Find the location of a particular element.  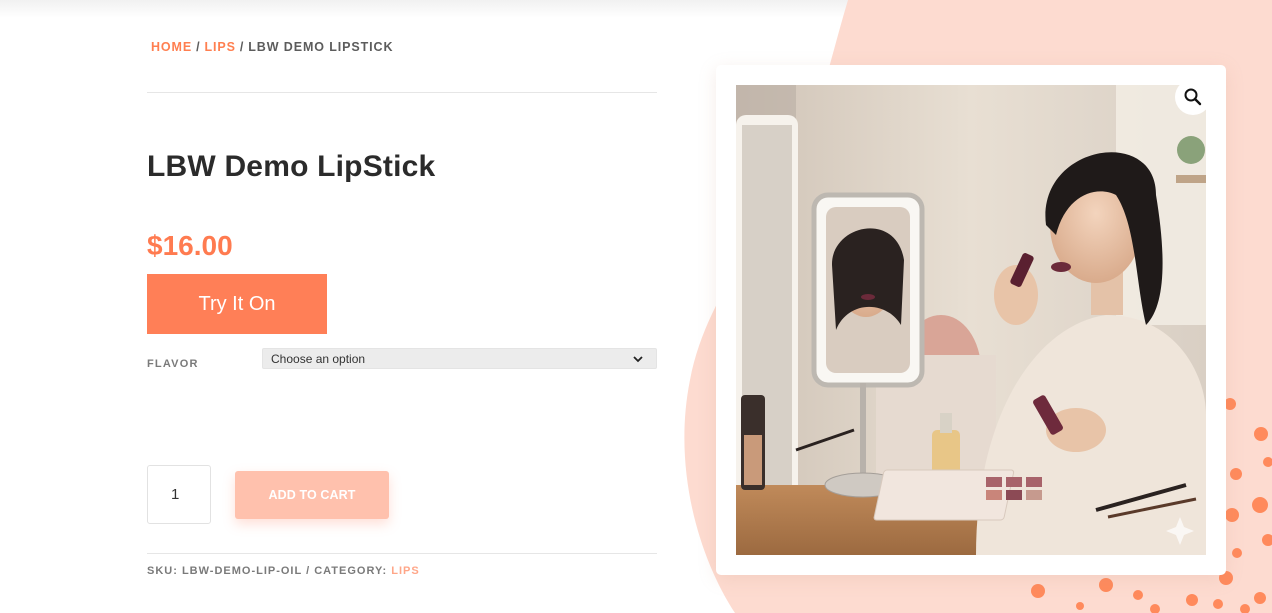

header-shadow is located at coordinates (636, 9).